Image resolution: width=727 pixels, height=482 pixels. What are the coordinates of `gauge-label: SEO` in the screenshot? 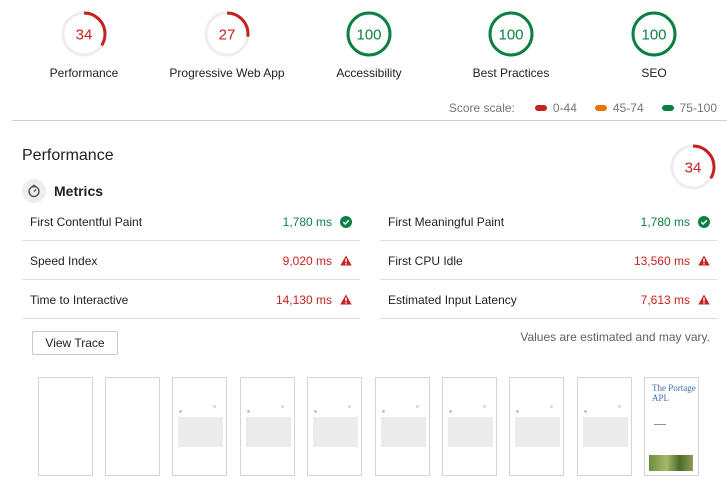 It's located at (654, 73).